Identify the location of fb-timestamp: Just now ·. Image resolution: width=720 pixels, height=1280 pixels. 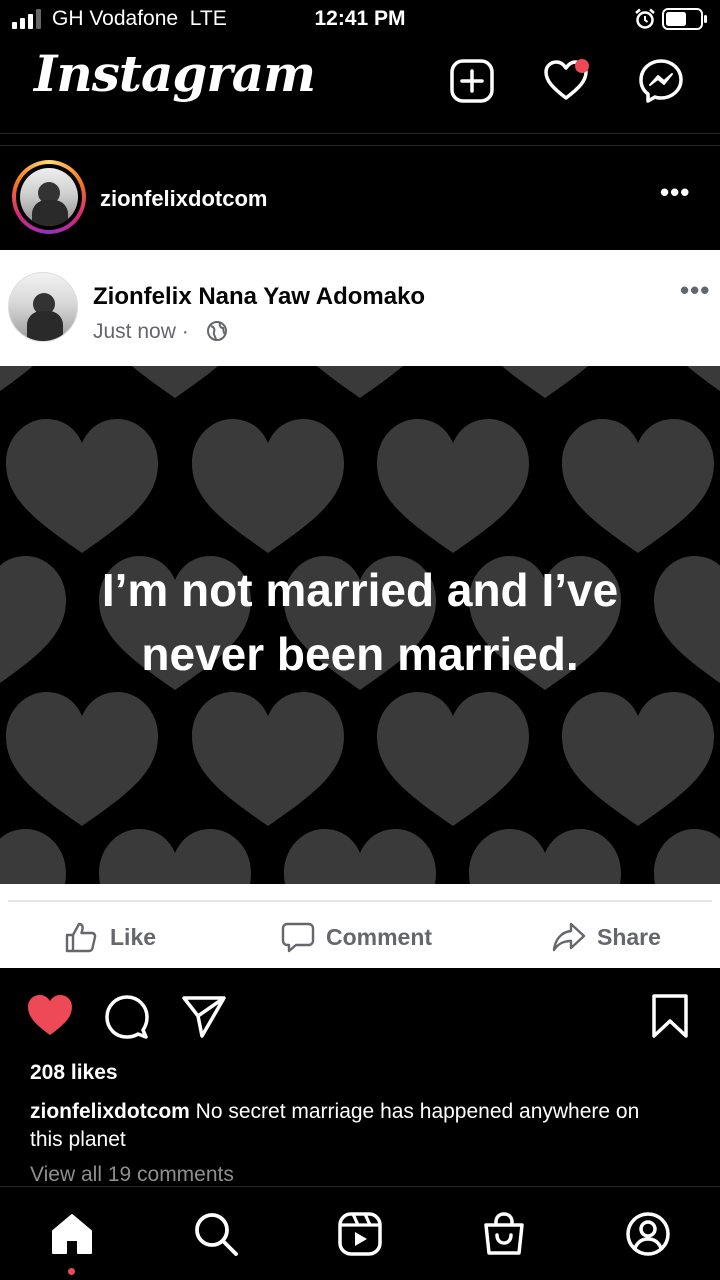
(141, 331).